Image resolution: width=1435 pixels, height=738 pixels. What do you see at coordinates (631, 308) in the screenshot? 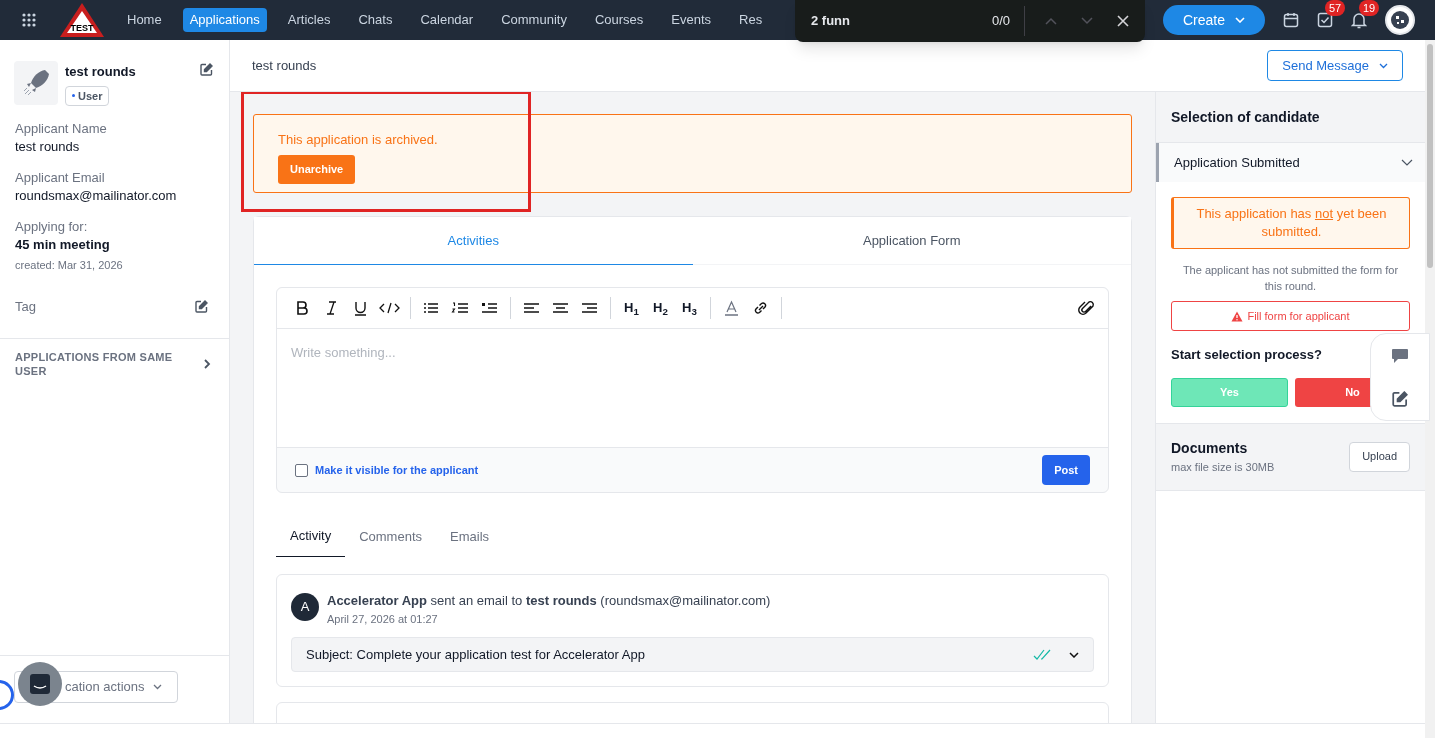
I see `heading-button: H$_{1}$` at bounding box center [631, 308].